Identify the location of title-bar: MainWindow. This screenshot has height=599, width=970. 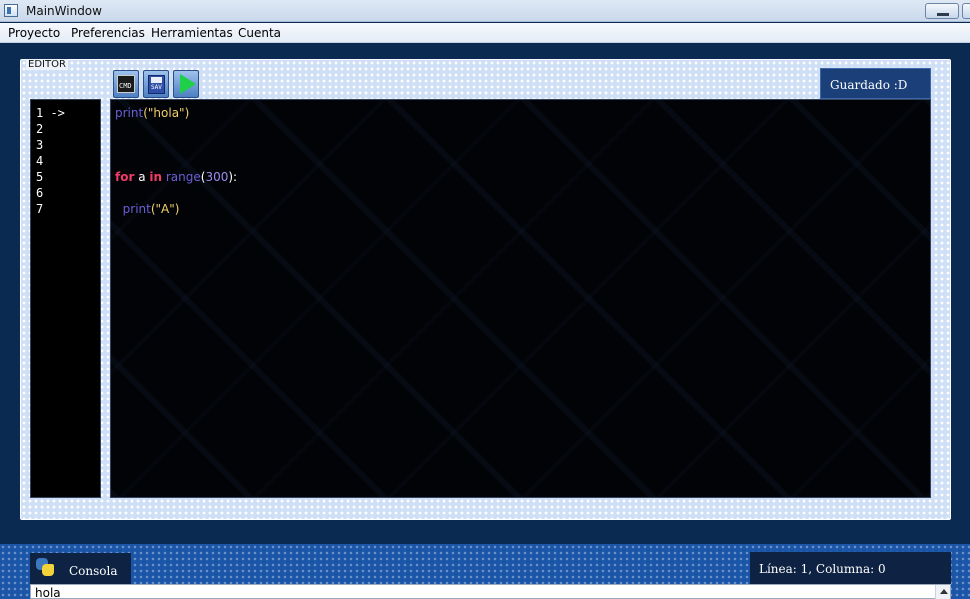
(485, 11).